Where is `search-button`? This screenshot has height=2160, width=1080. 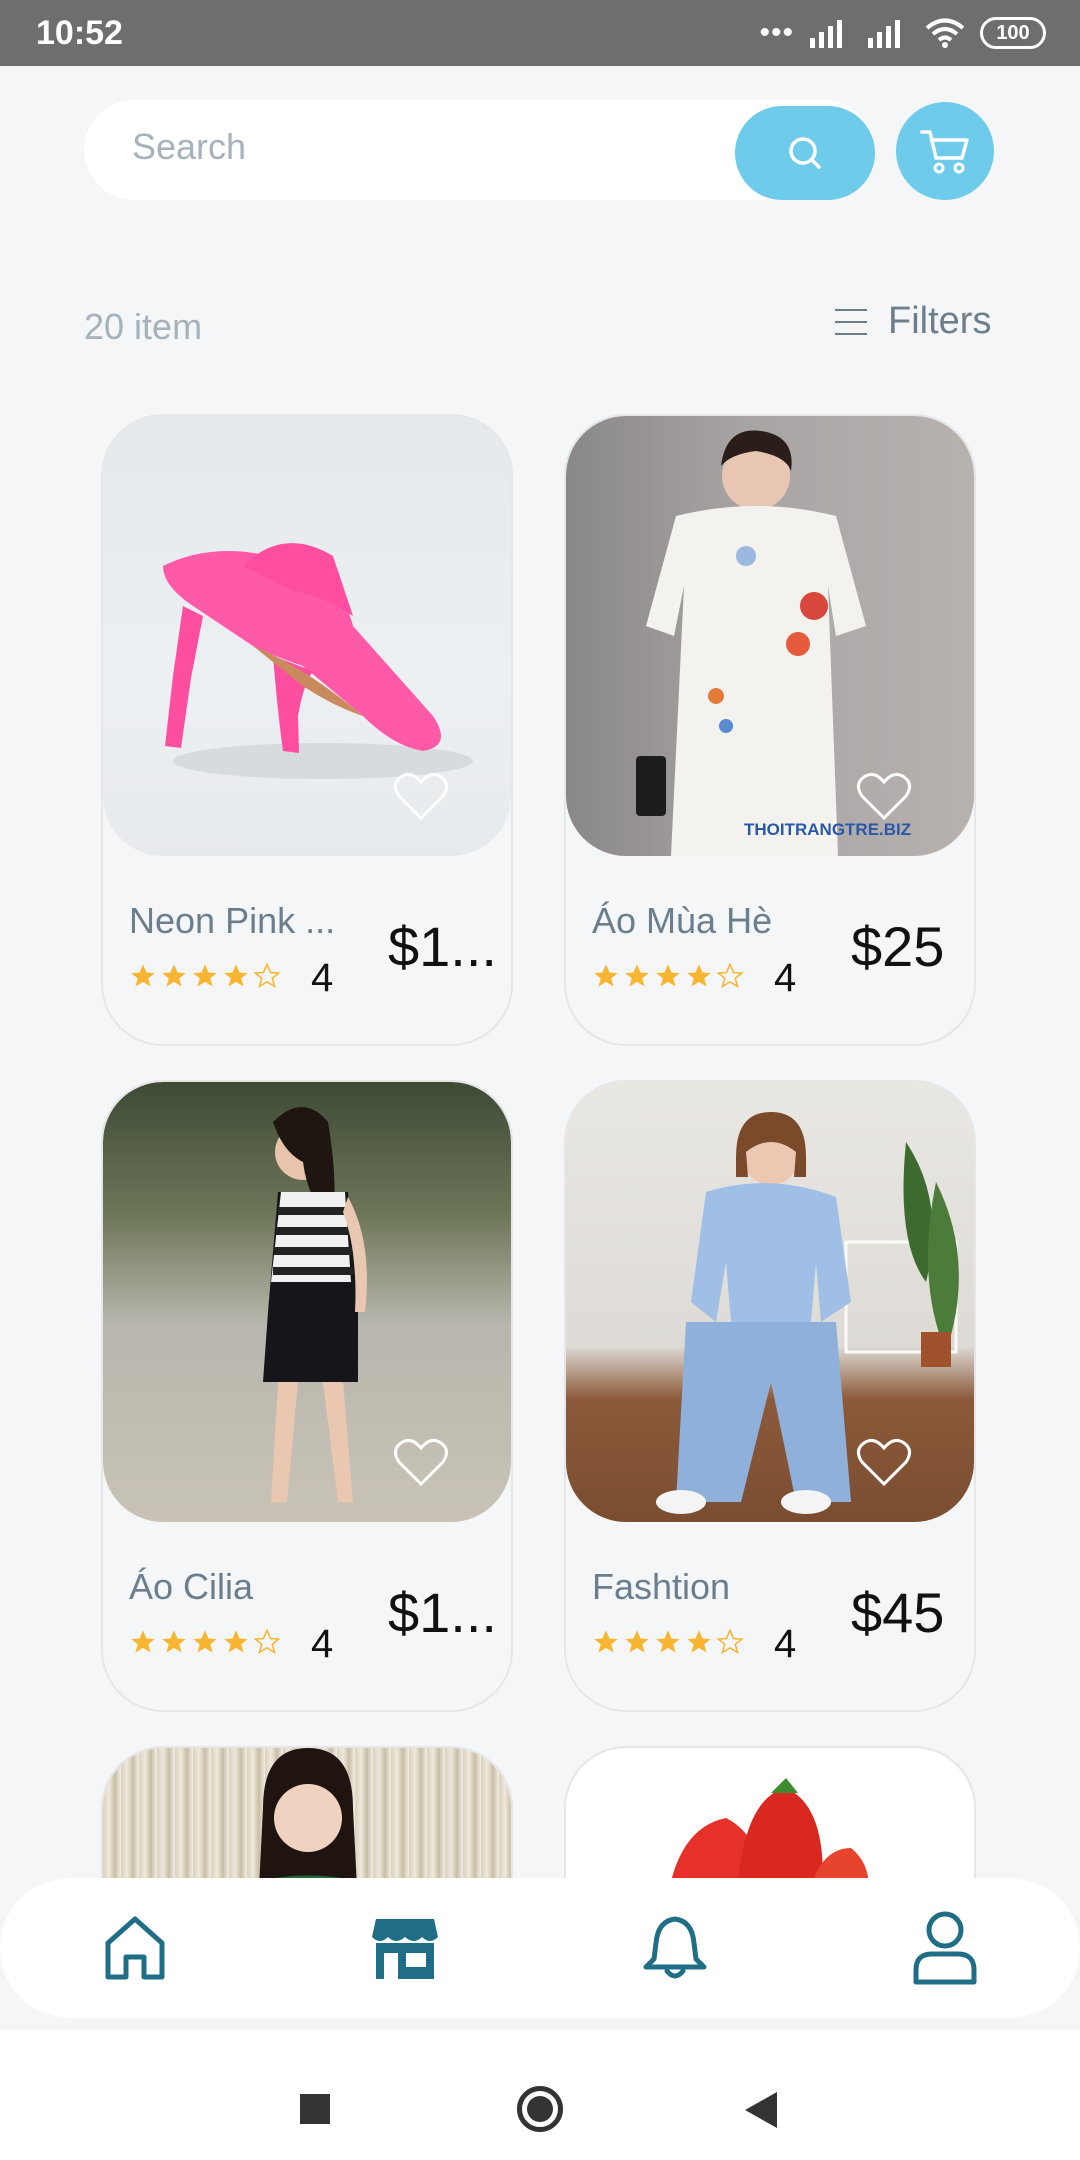
search-button is located at coordinates (805, 153).